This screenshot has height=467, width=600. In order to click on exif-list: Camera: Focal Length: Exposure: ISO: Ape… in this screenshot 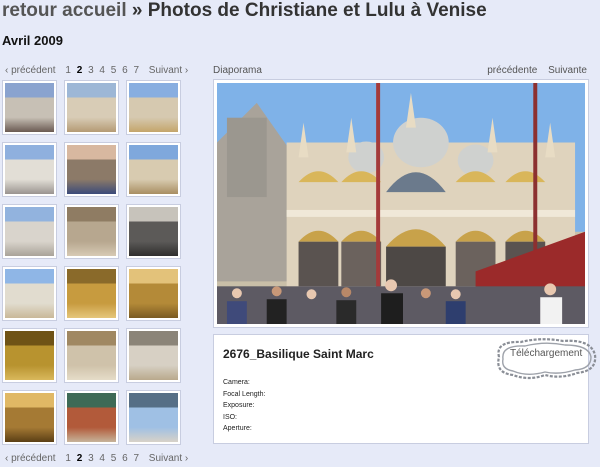, I will do `click(244, 406)`.